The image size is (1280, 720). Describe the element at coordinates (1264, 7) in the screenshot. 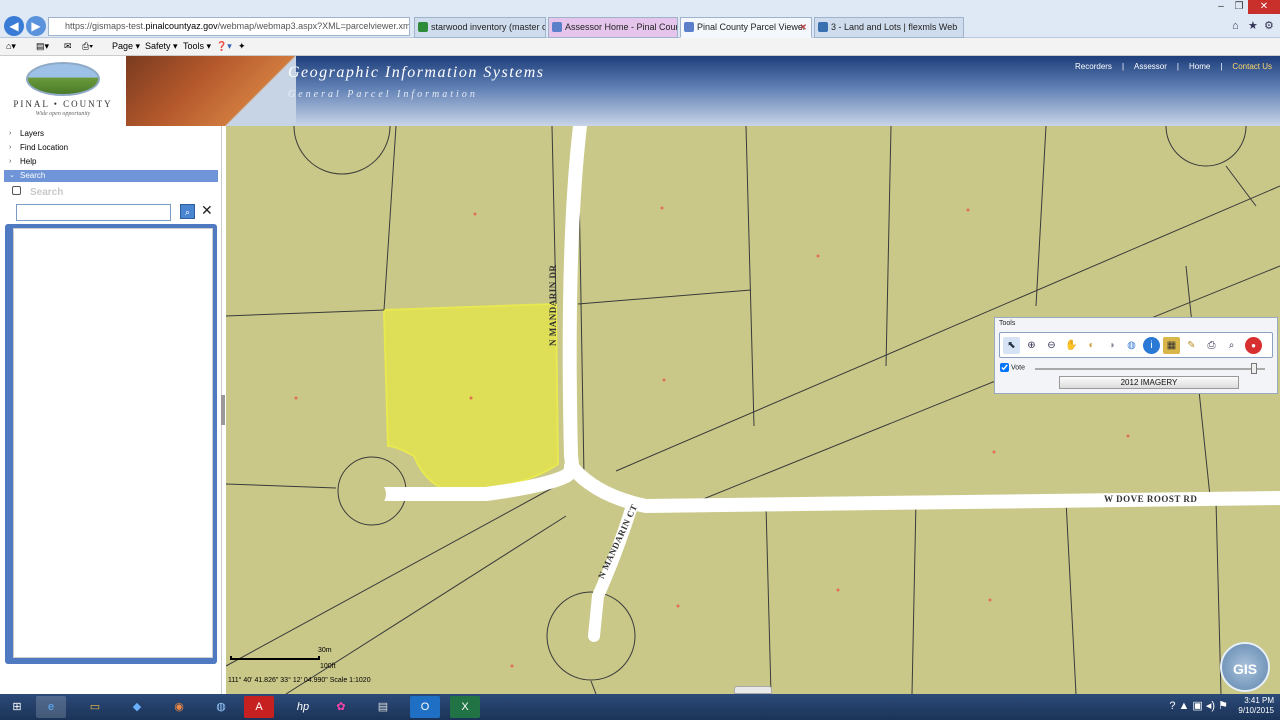

I see `close-window-icon: ✕` at that location.